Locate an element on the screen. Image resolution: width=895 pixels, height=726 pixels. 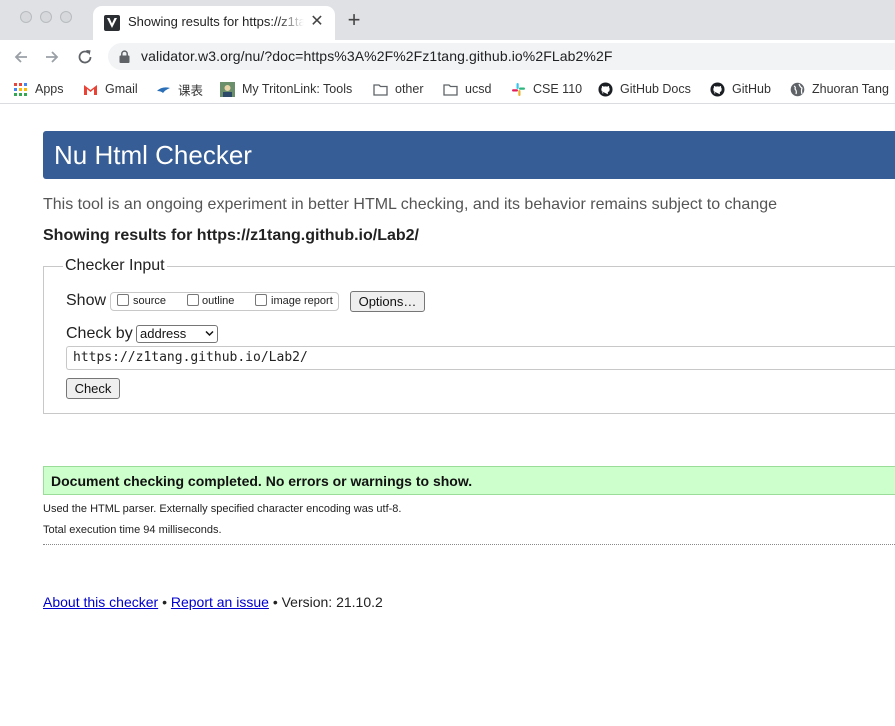
outline-checkbox is located at coordinates (193, 300).